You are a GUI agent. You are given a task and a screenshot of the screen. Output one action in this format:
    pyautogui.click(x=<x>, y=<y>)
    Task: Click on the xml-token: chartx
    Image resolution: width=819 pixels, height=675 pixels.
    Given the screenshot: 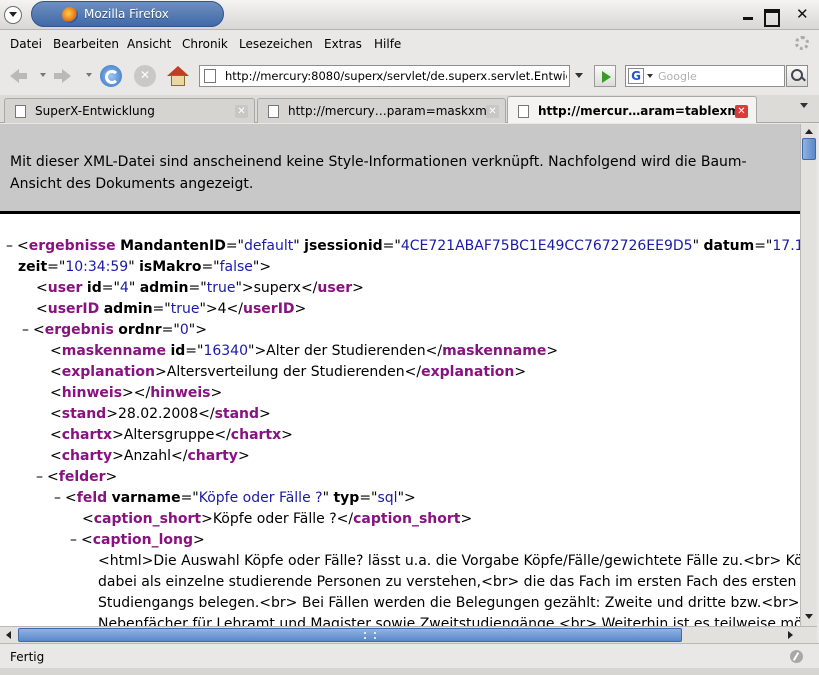 What is the action you would take?
    pyautogui.click(x=87, y=435)
    